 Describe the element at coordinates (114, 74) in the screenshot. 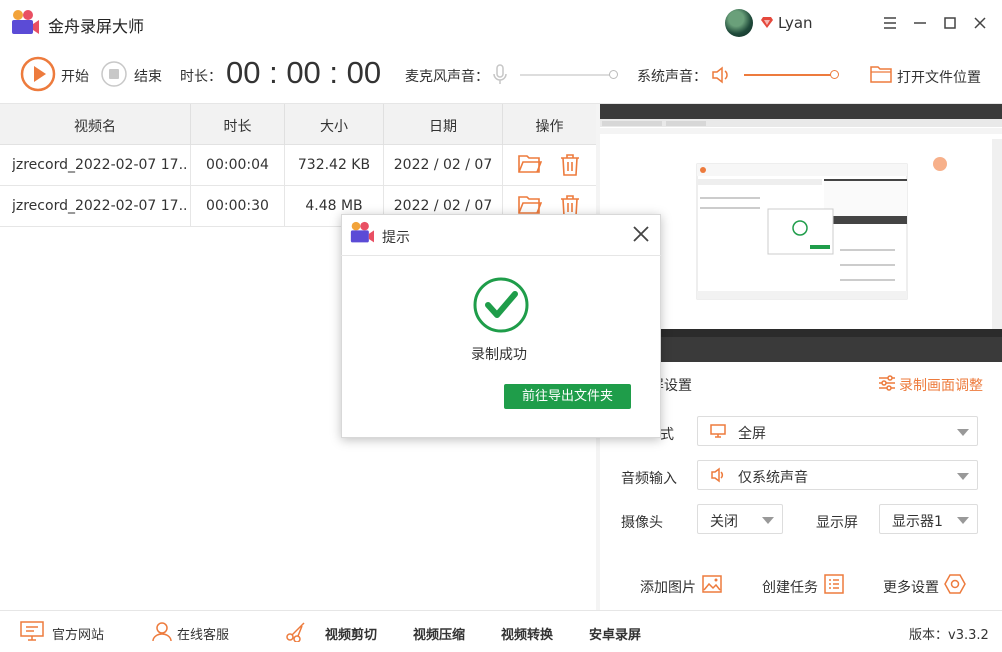

I see `record-stop-icon` at that location.